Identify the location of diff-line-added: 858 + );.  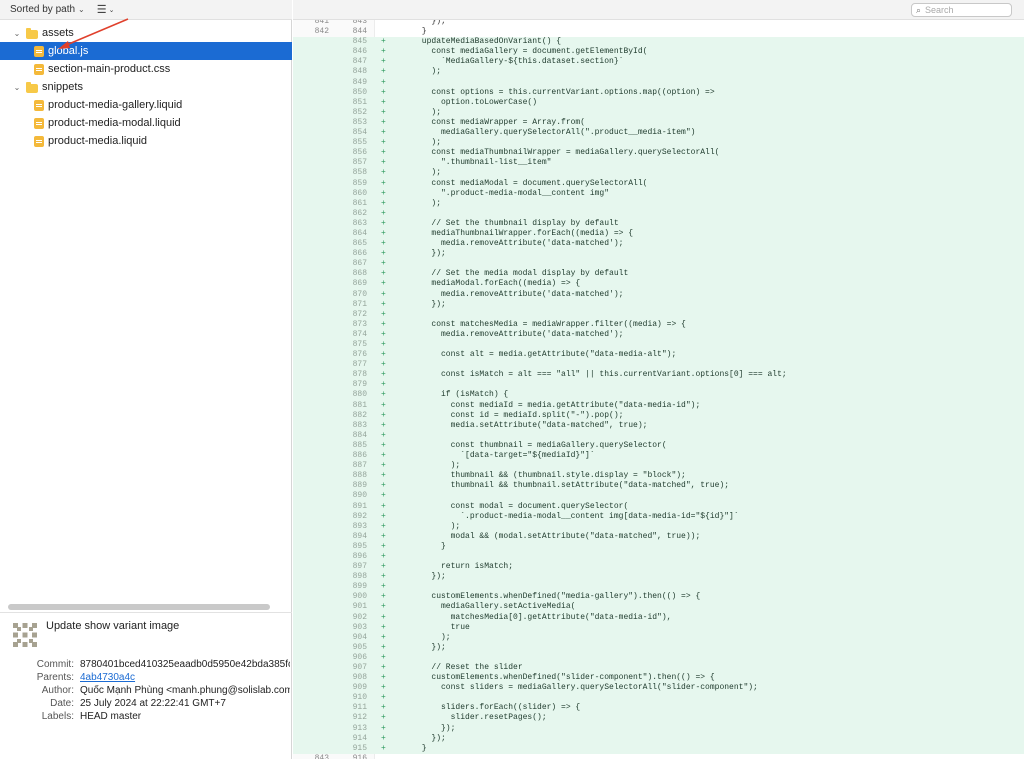
(658, 173).